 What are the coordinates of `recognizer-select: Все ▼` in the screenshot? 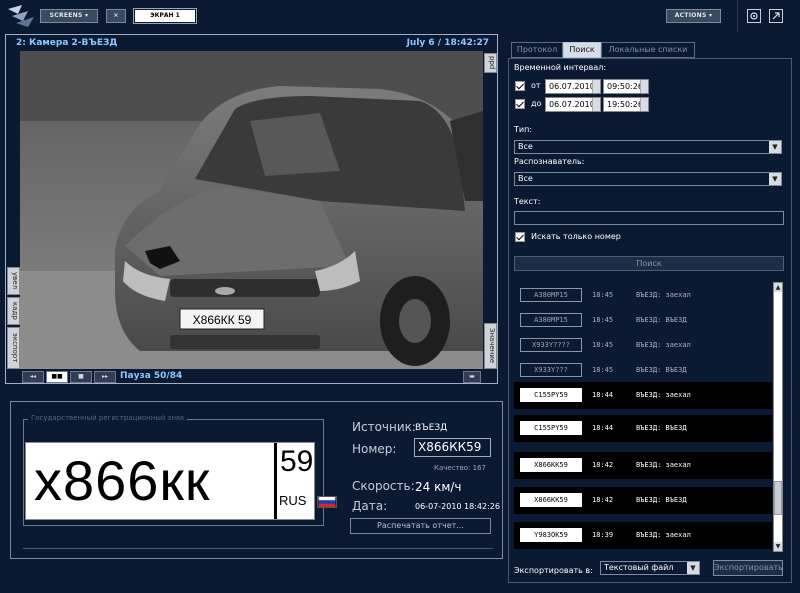 It's located at (648, 179).